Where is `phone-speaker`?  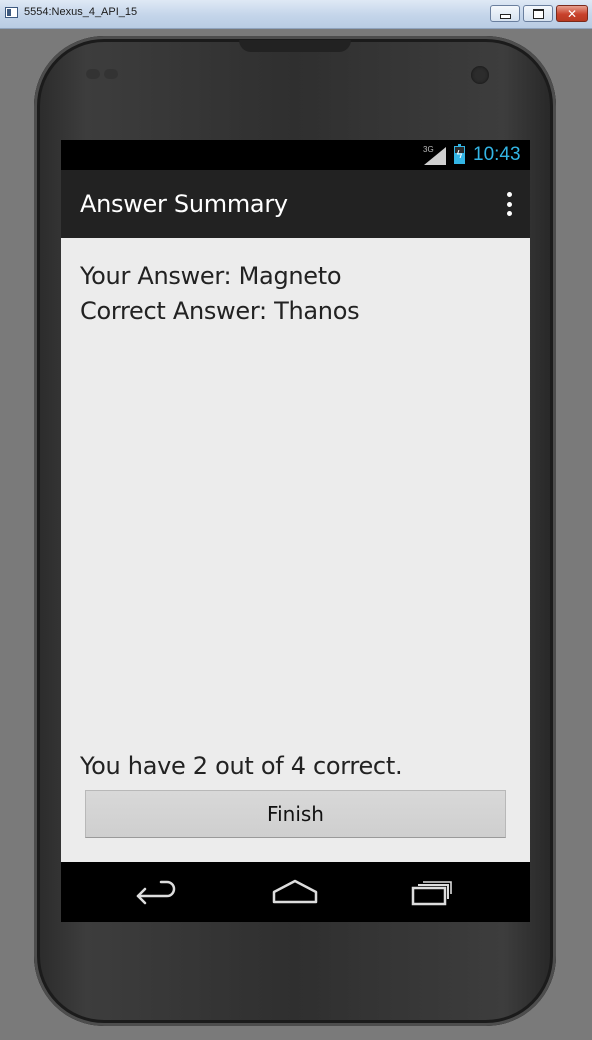
phone-speaker is located at coordinates (295, 46).